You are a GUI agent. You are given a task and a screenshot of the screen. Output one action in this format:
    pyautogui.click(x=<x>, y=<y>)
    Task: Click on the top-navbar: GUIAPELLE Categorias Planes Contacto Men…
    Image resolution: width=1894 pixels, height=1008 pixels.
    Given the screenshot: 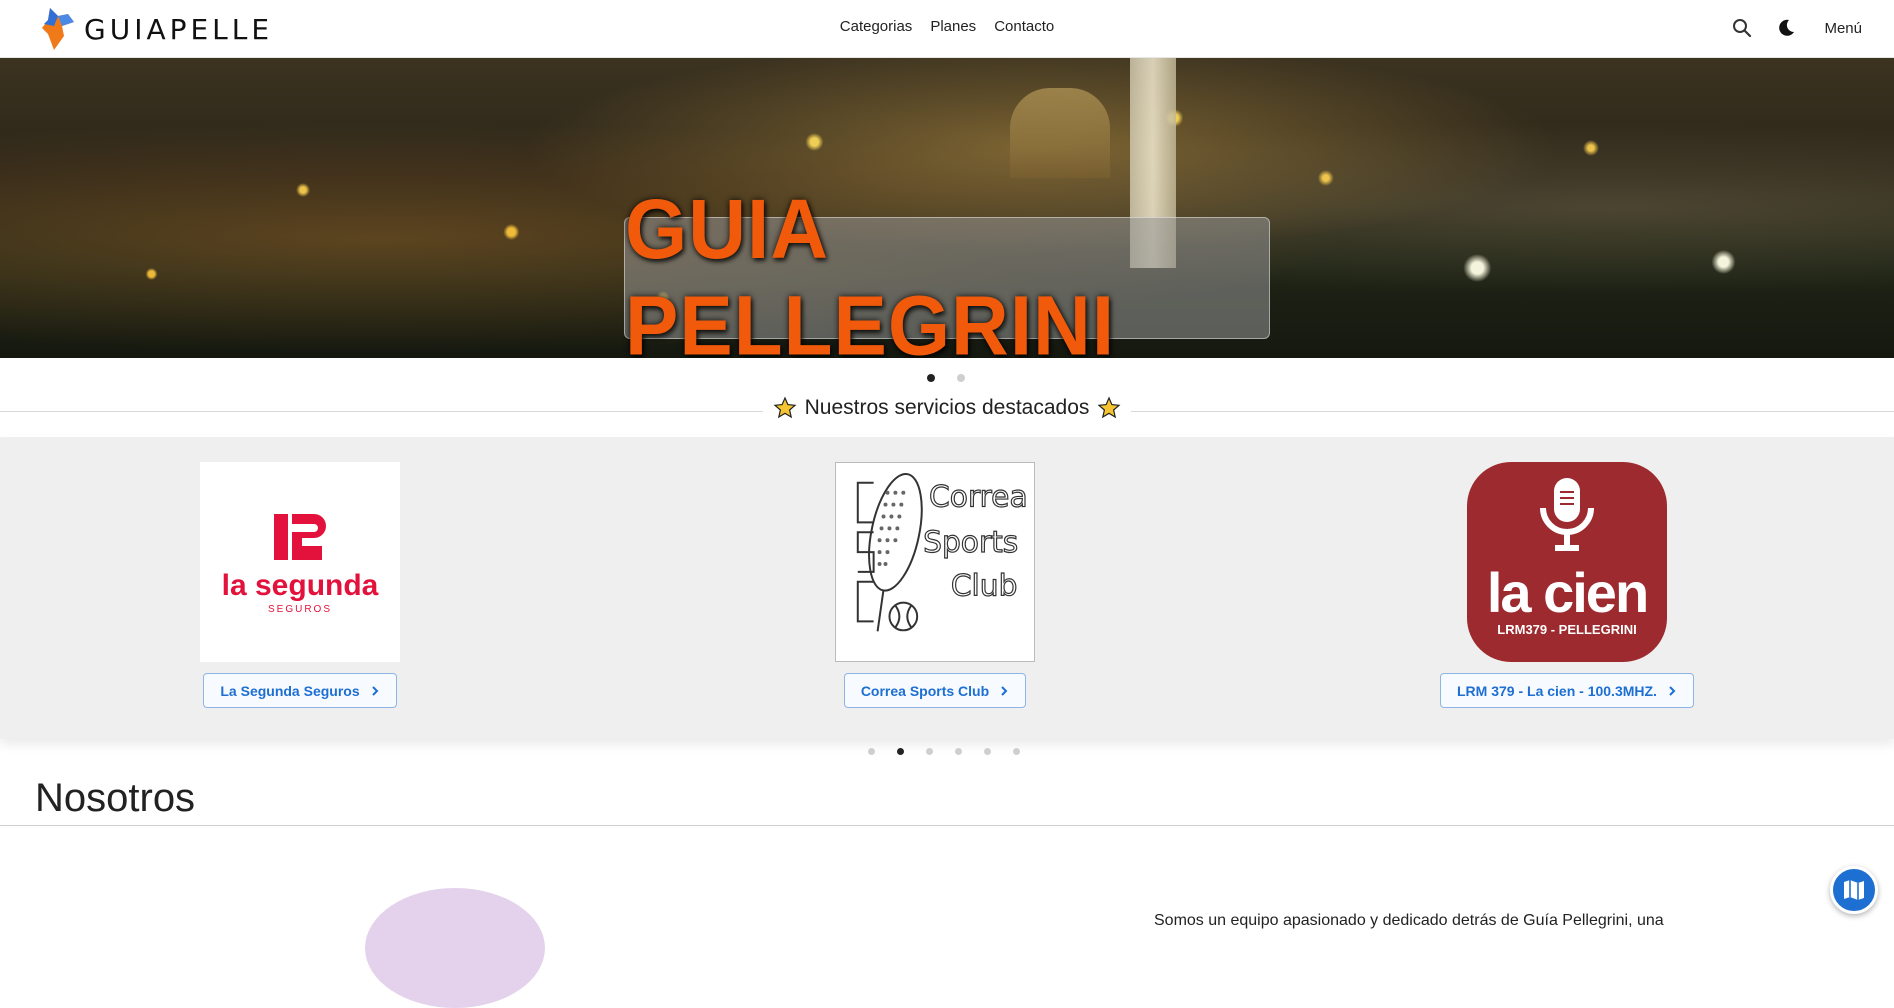 What is the action you would take?
    pyautogui.click(x=947, y=29)
    